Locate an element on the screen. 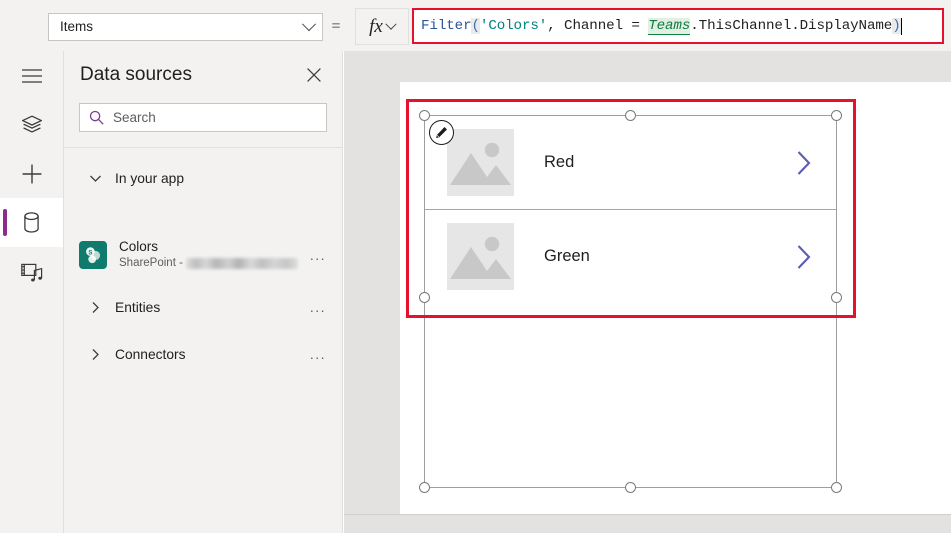  resize-handle-bottom-right is located at coordinates (836, 487).